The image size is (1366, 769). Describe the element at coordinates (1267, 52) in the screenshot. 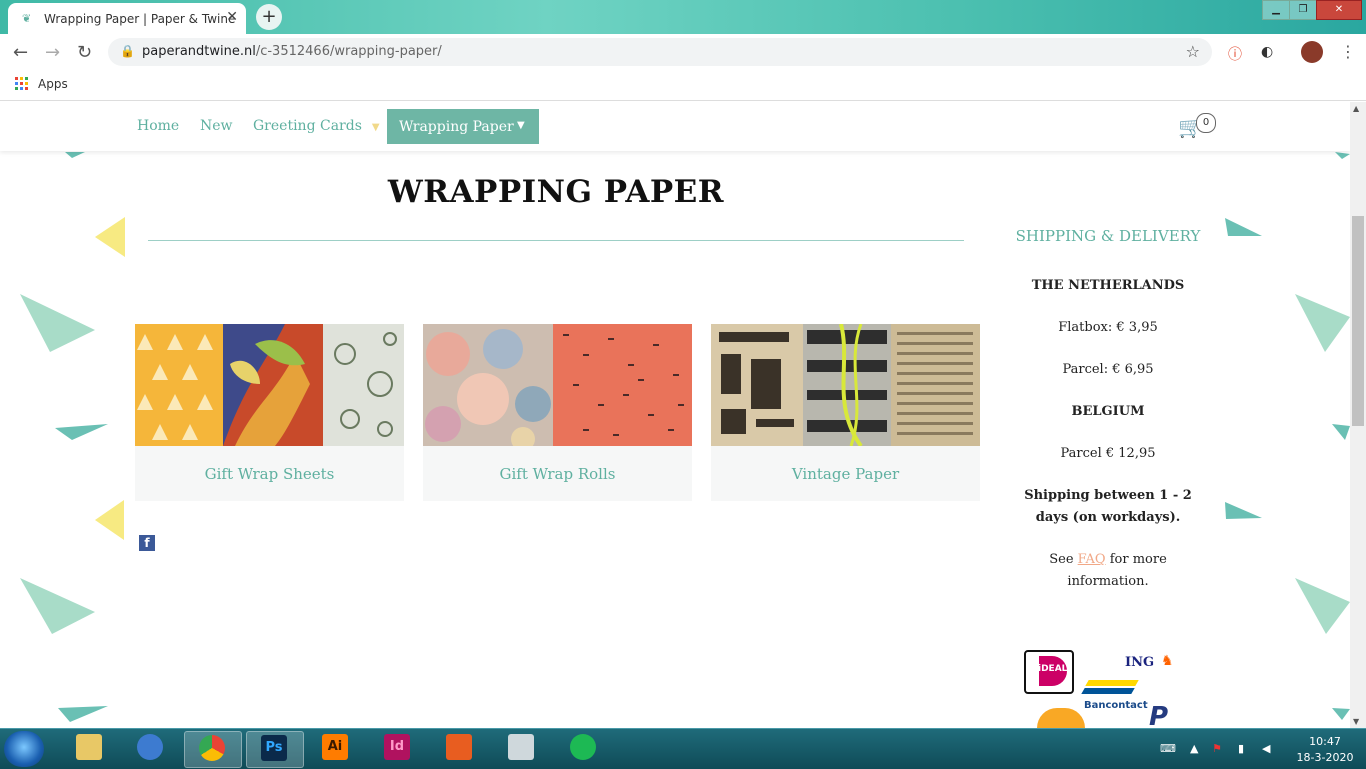

I see `extension-icon-2: ◐` at that location.